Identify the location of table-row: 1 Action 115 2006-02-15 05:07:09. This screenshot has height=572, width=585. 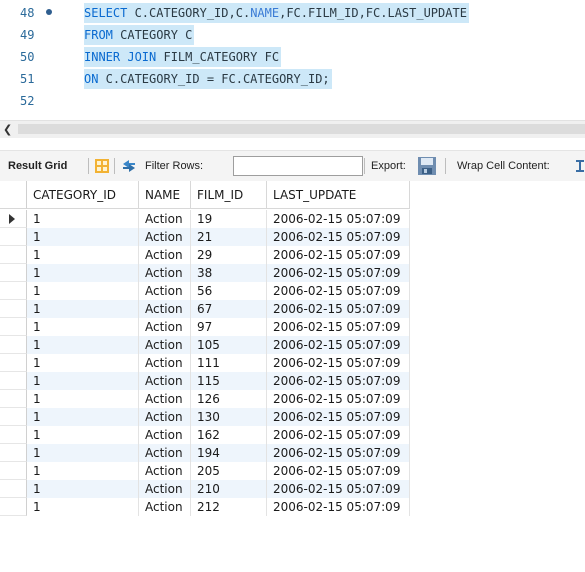
(205, 381).